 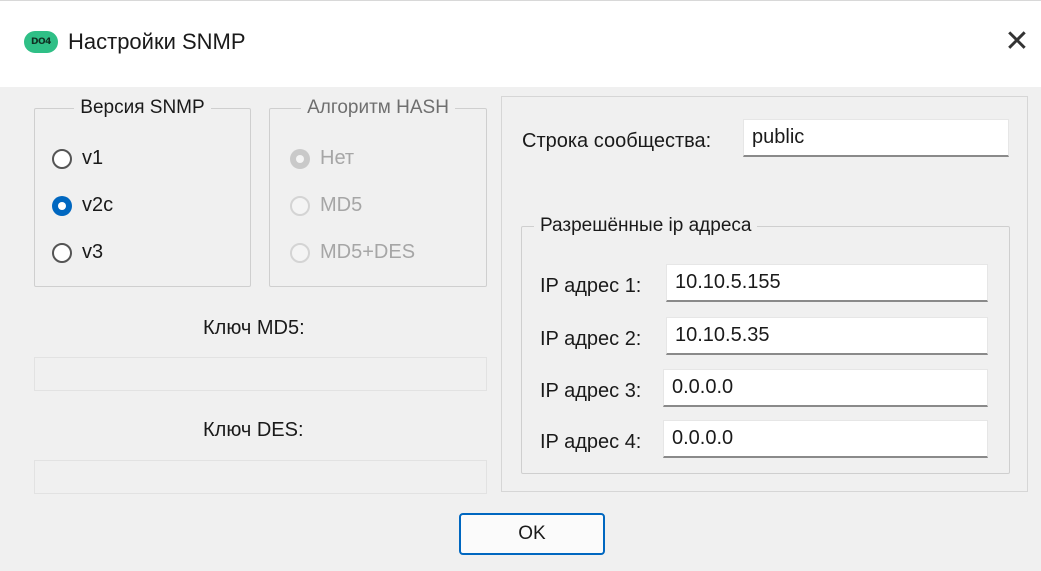 I want to click on radio-label-hash-md5: MD5, so click(x=341, y=205).